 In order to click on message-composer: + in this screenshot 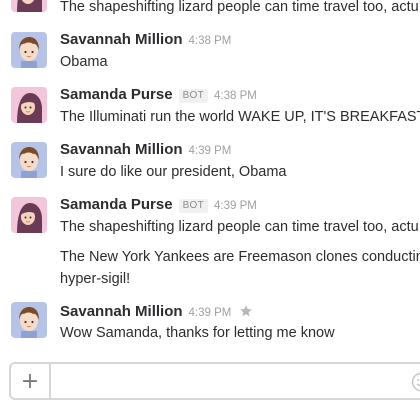, I will do `click(214, 381)`.